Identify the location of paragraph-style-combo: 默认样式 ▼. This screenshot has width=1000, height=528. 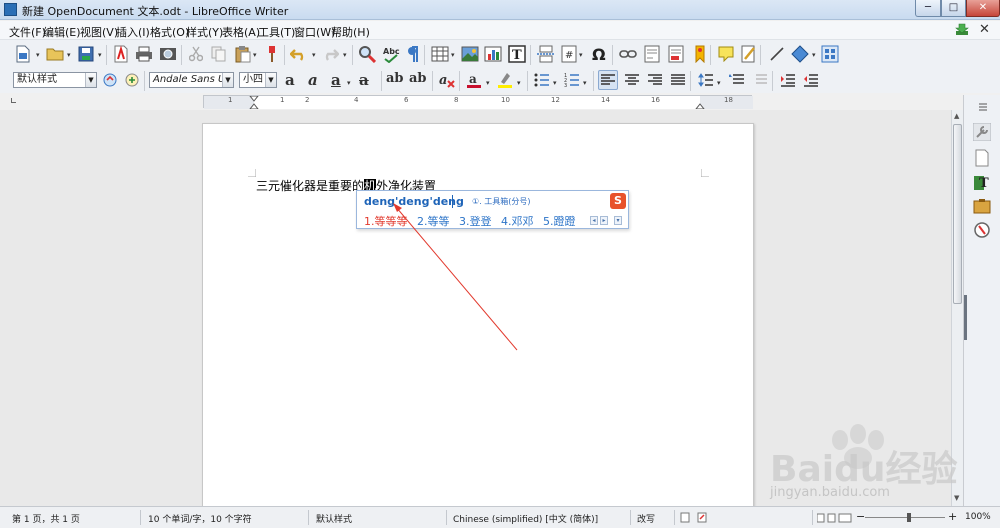
(55, 80).